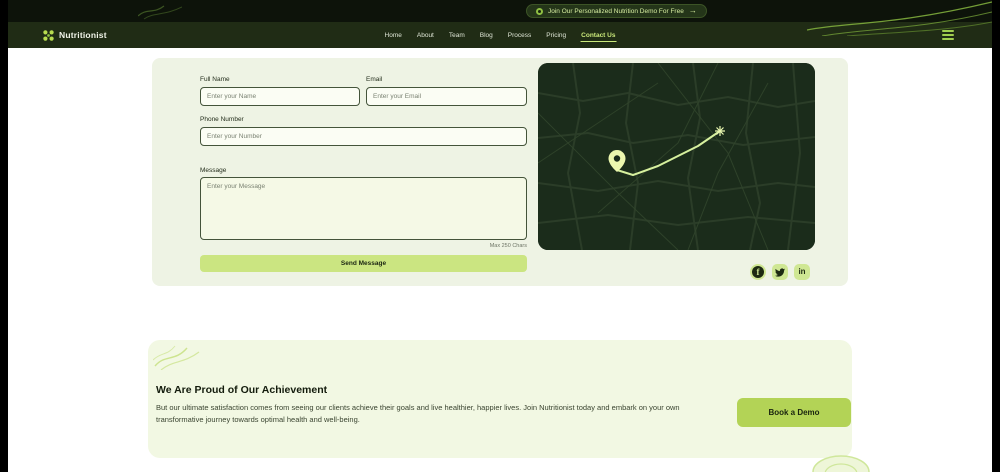 The height and width of the screenshot is (472, 1000). I want to click on social-links: f in, so click(780, 272).